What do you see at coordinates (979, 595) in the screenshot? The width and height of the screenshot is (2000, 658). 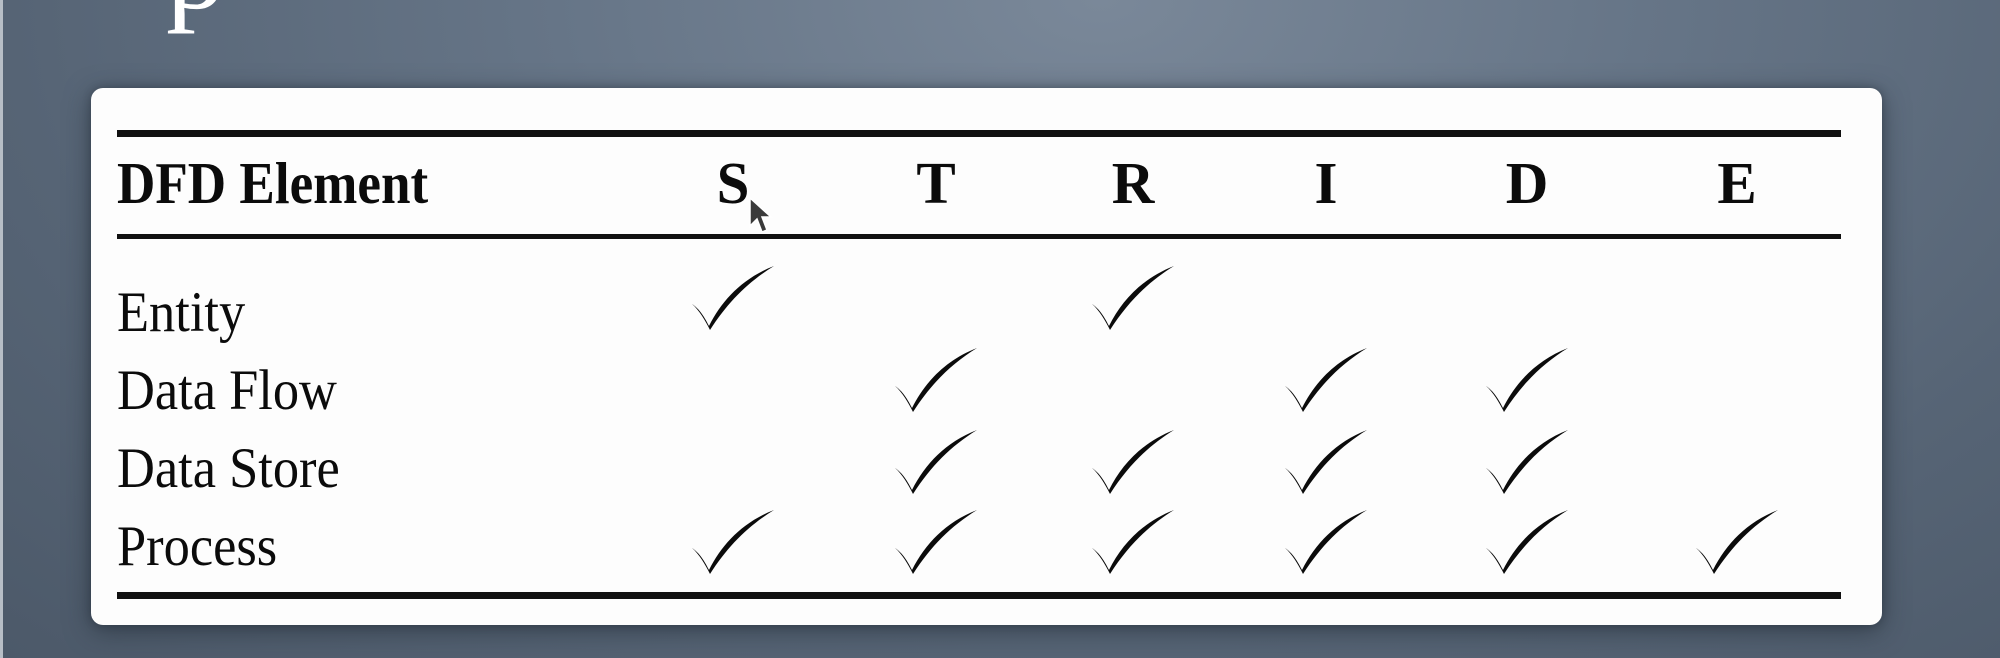 I see `table-bottom-rule` at bounding box center [979, 595].